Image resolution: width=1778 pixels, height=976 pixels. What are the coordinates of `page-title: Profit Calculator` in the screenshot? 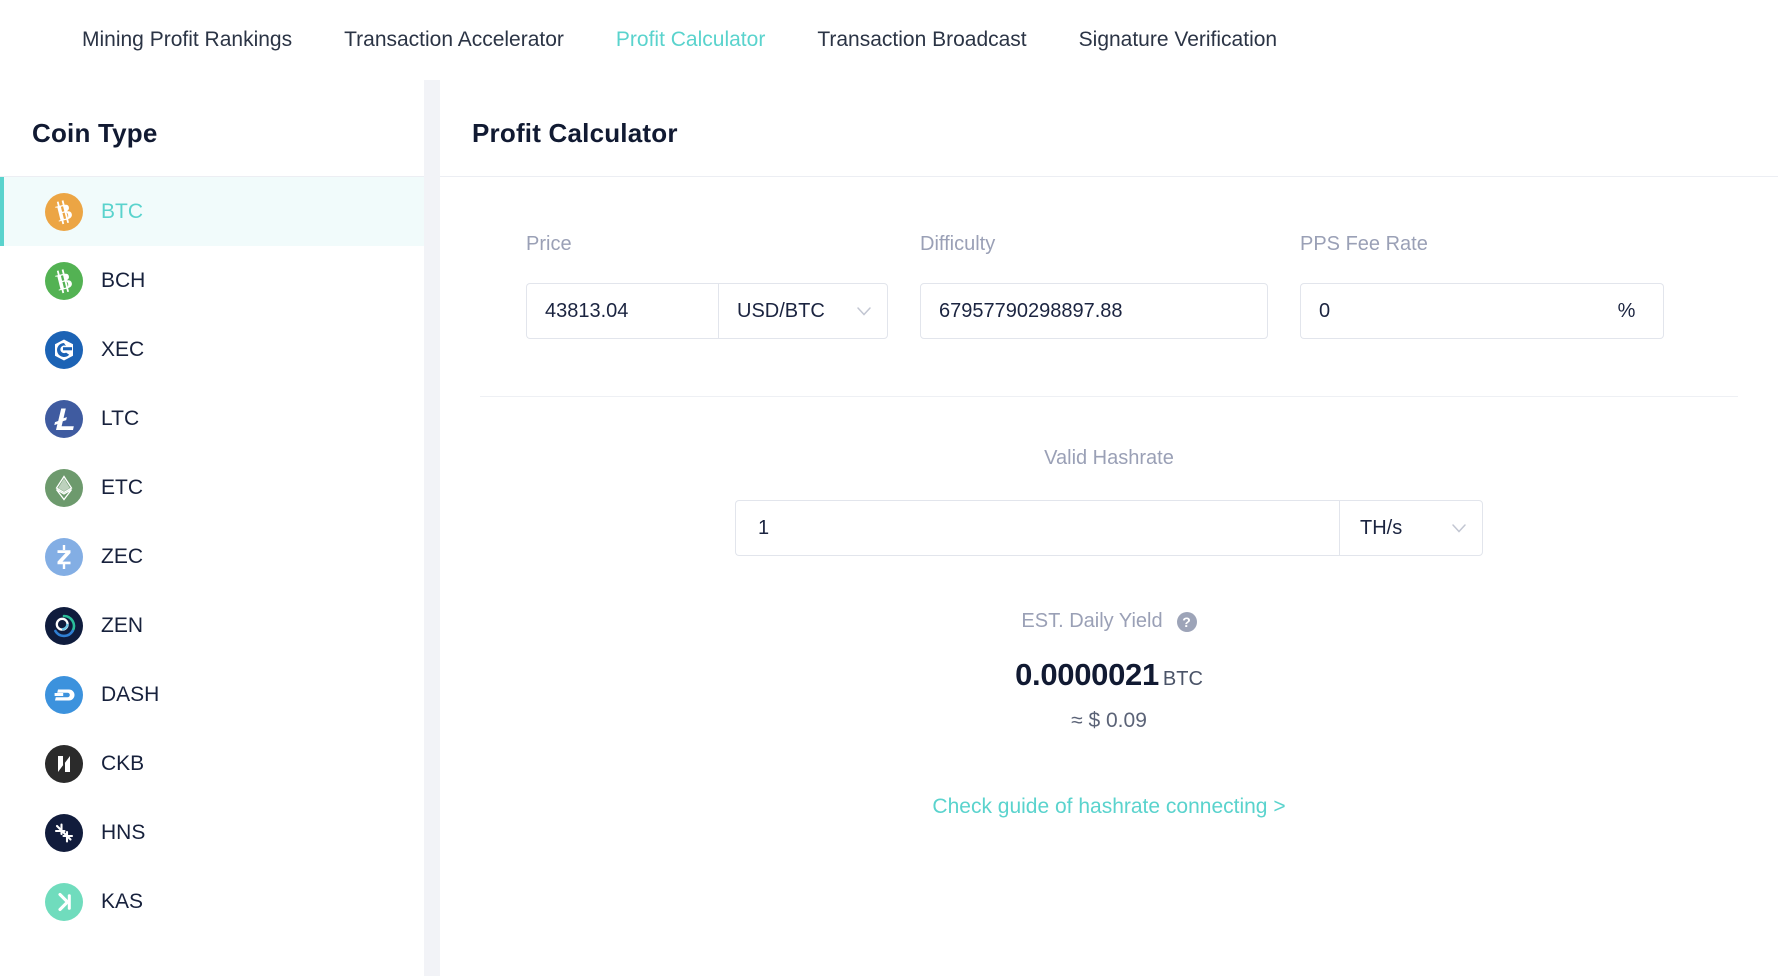 It's located at (575, 133).